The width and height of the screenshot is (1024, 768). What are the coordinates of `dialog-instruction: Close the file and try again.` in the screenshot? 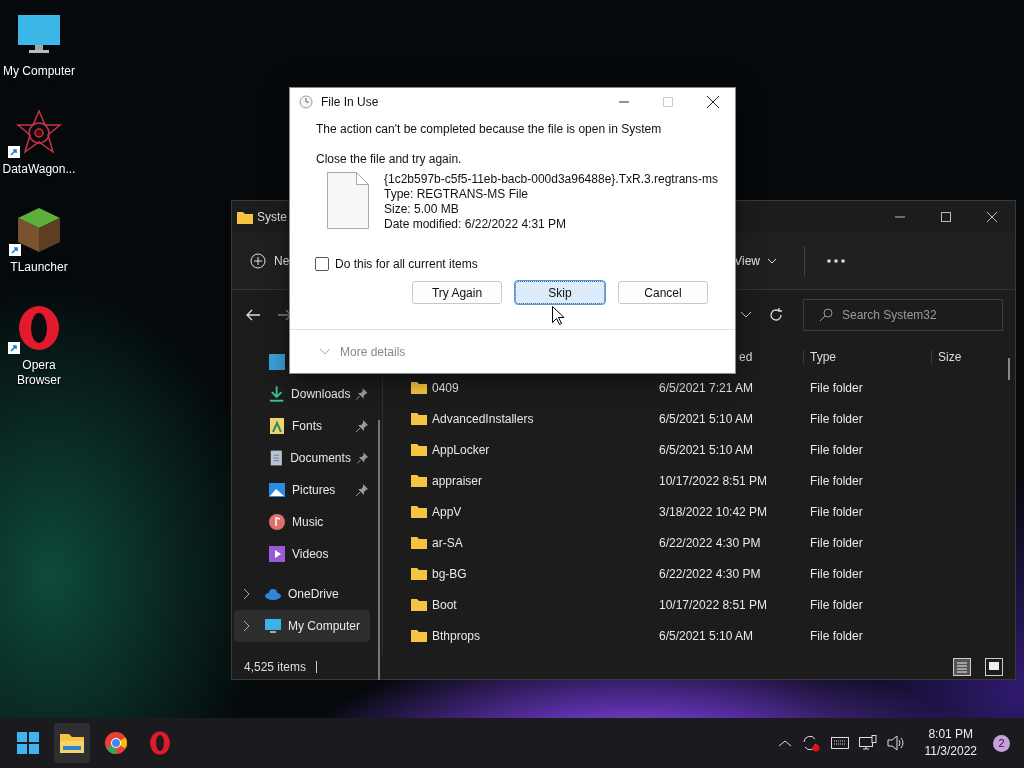 It's located at (389, 159).